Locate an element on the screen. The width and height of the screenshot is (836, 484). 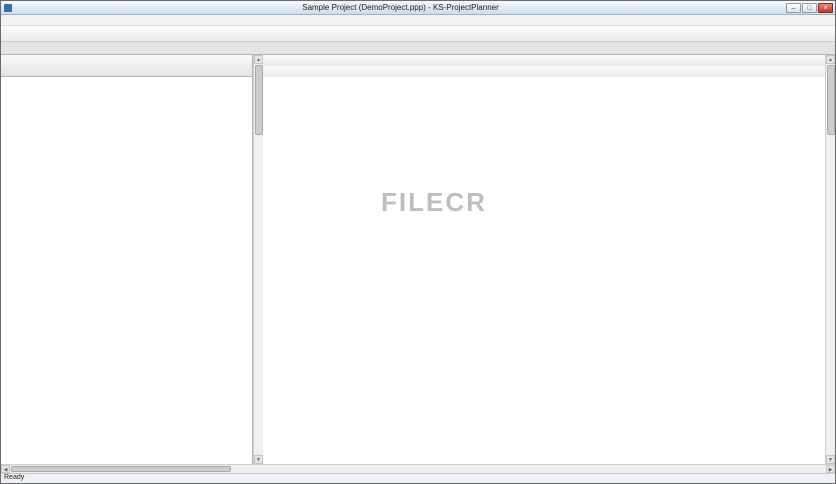
window-controls: – □ × is located at coordinates (809, 7).